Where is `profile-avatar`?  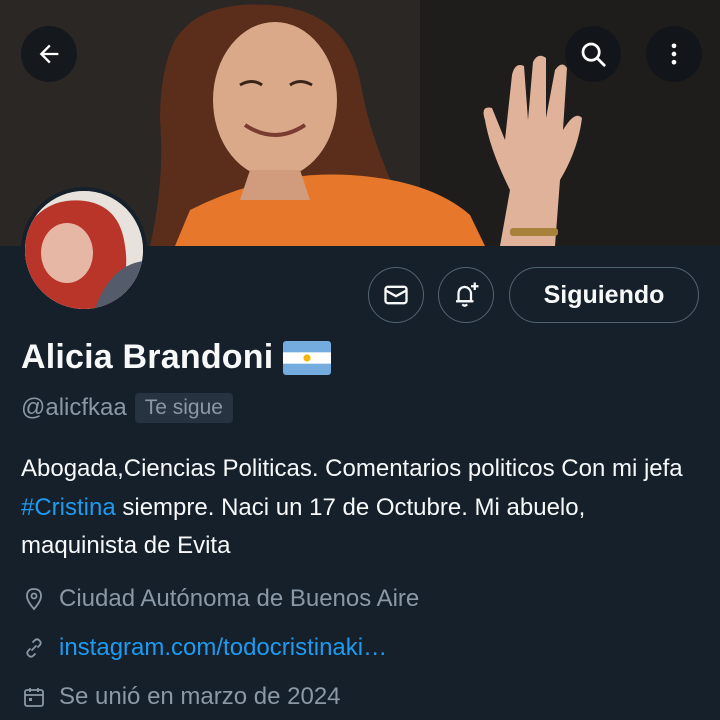
profile-avatar is located at coordinates (84, 250).